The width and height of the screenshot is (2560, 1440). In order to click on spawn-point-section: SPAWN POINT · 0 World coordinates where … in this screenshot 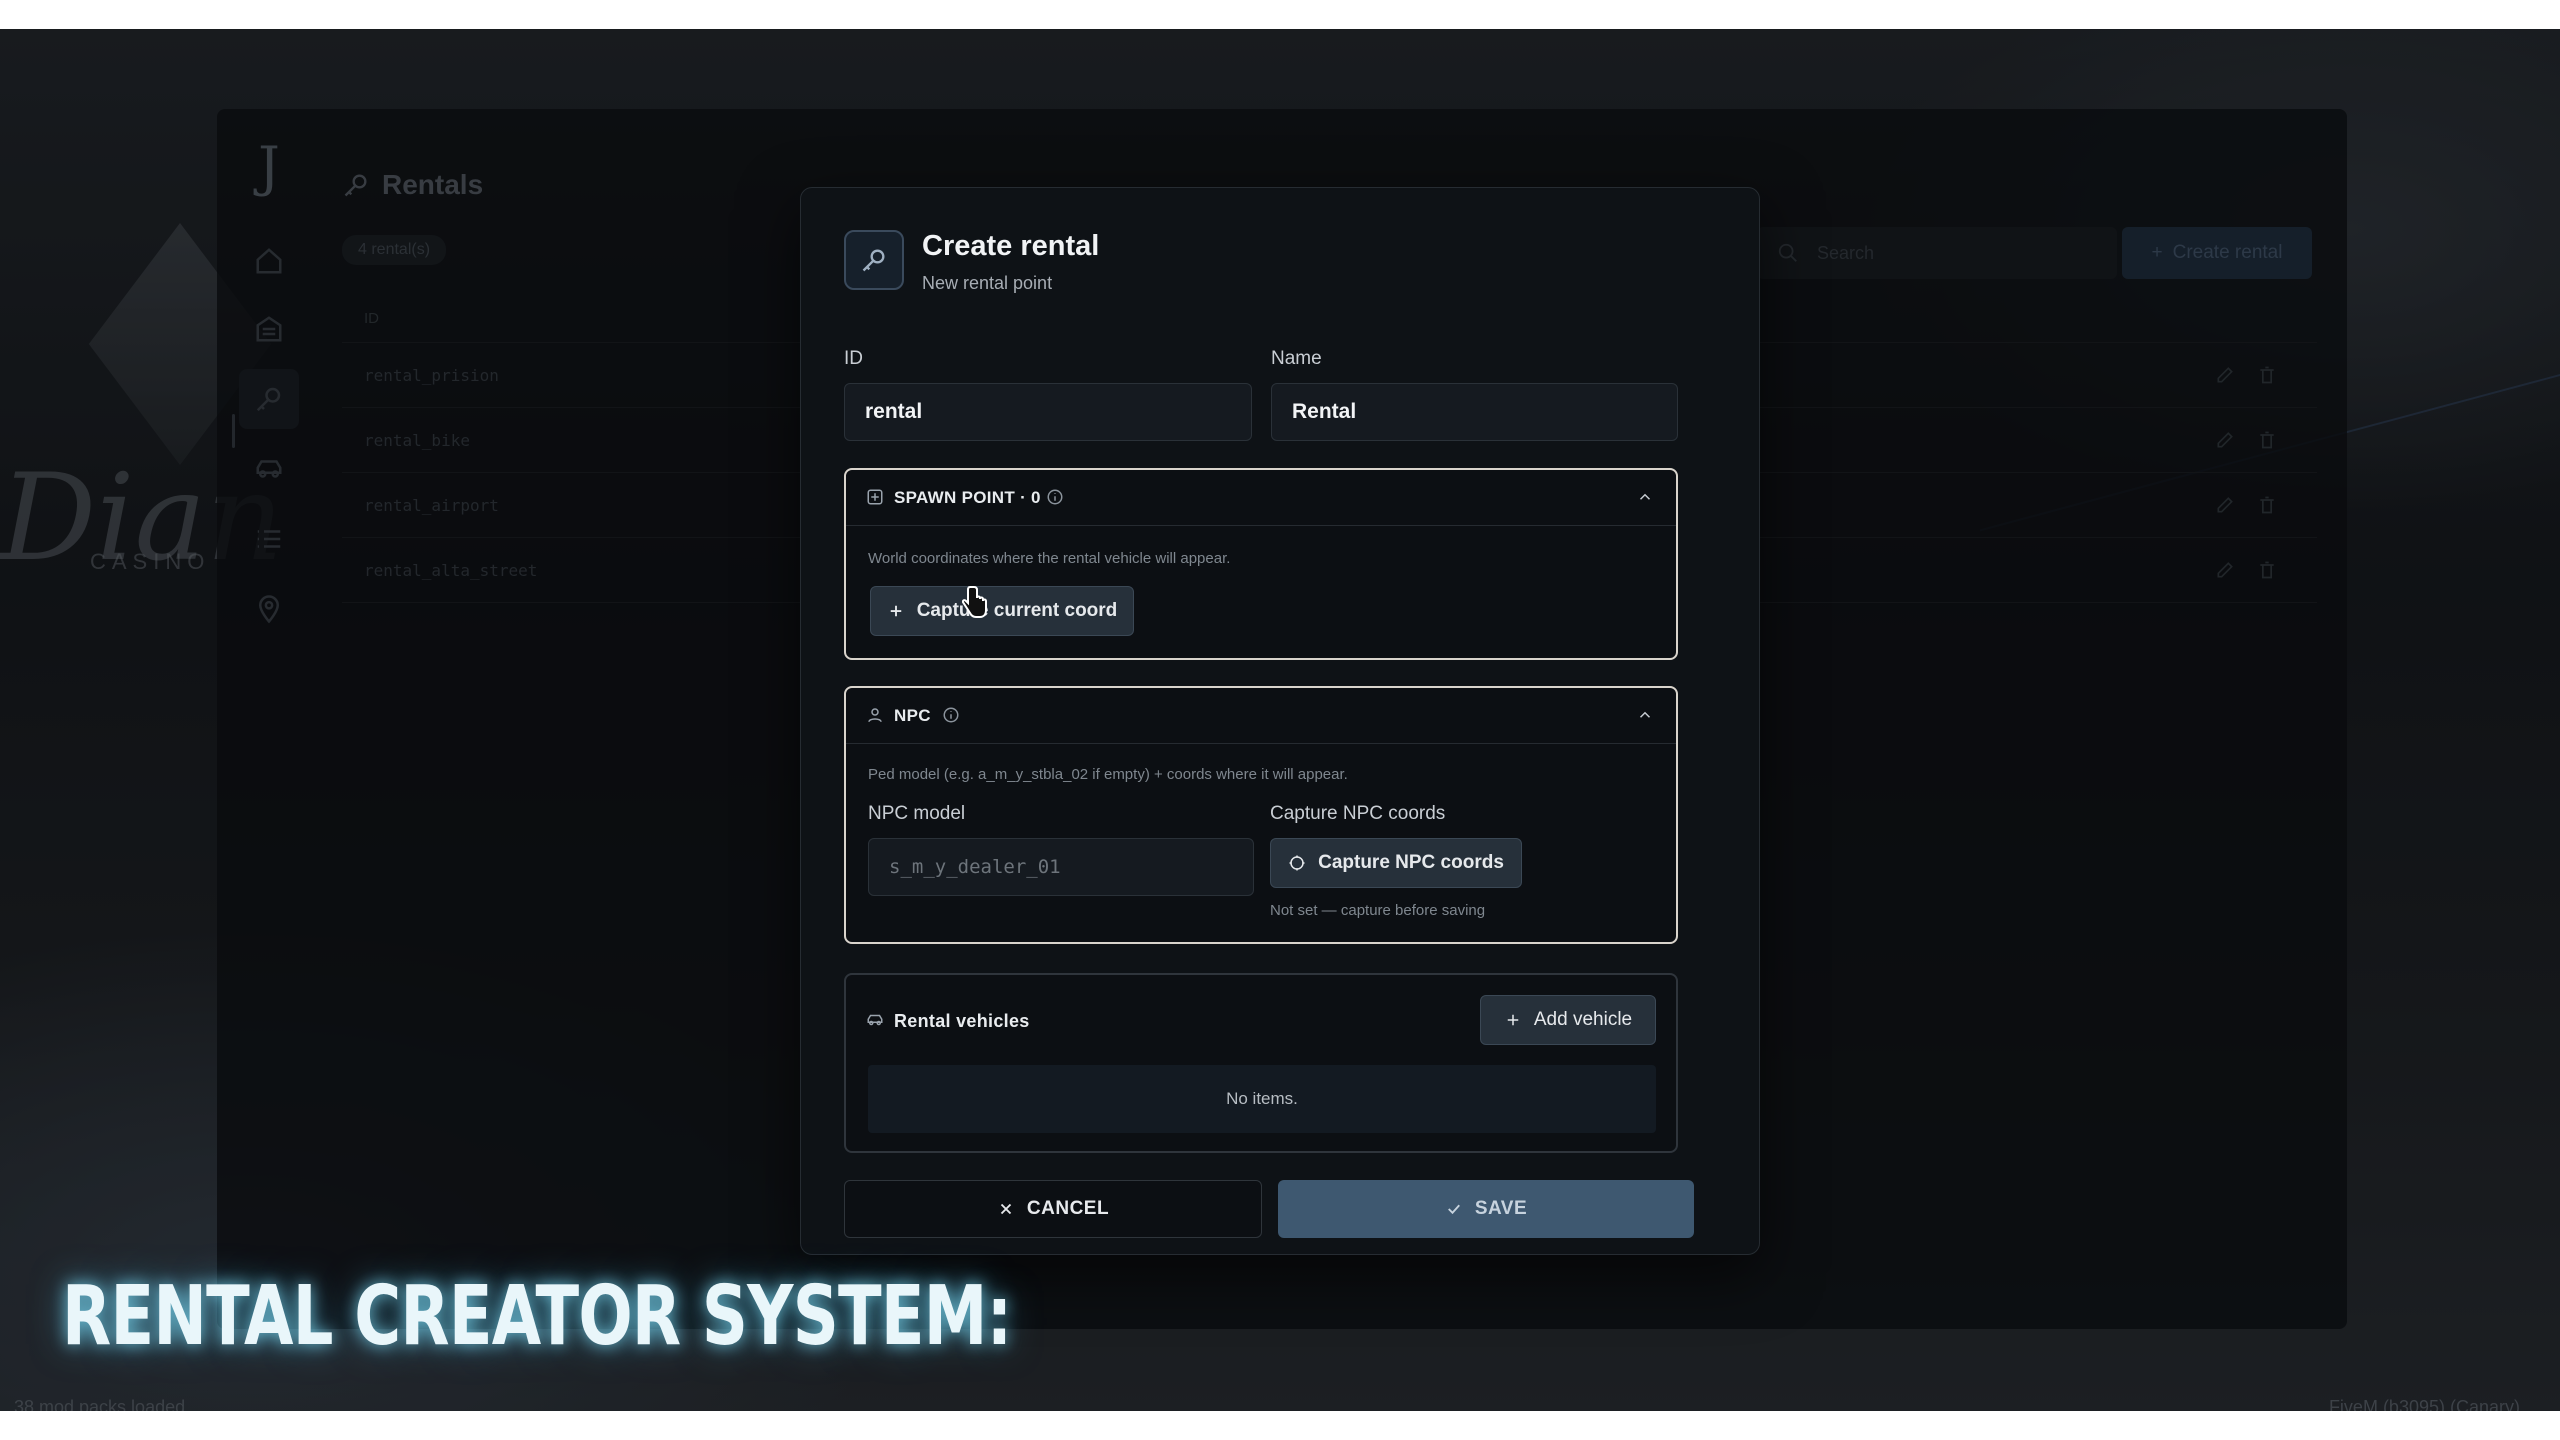, I will do `click(1261, 564)`.